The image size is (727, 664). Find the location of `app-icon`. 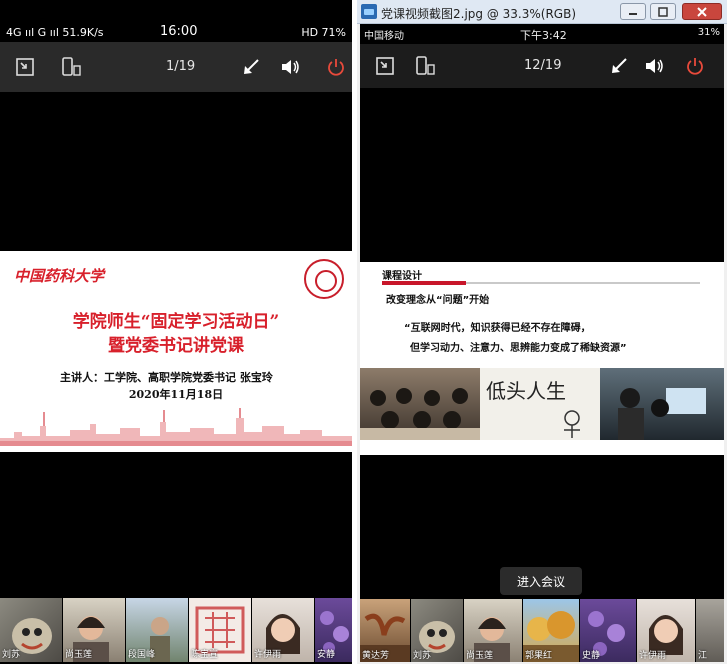

app-icon is located at coordinates (369, 11).